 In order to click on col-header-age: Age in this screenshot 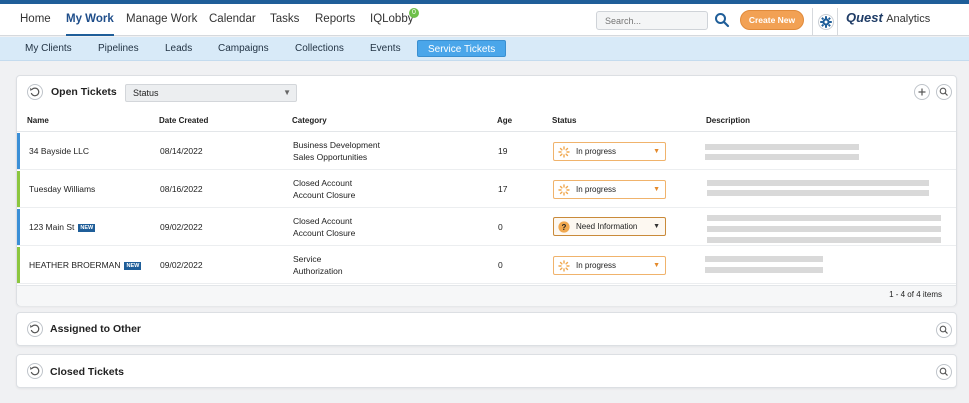, I will do `click(504, 120)`.